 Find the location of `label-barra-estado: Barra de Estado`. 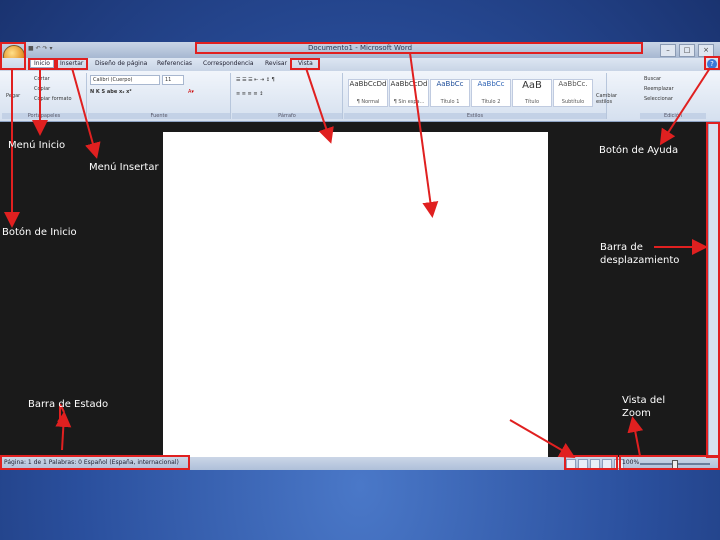

label-barra-estado: Barra de Estado is located at coordinates (68, 404).